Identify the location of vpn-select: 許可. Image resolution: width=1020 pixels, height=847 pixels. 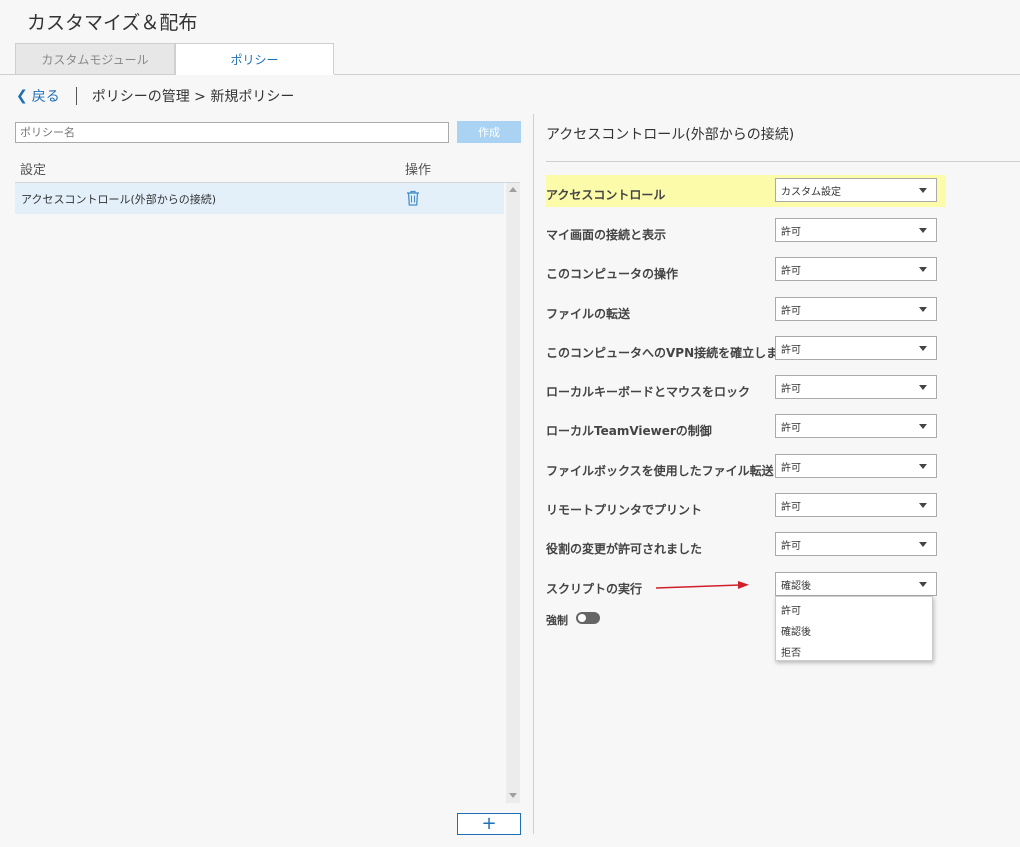
(856, 348).